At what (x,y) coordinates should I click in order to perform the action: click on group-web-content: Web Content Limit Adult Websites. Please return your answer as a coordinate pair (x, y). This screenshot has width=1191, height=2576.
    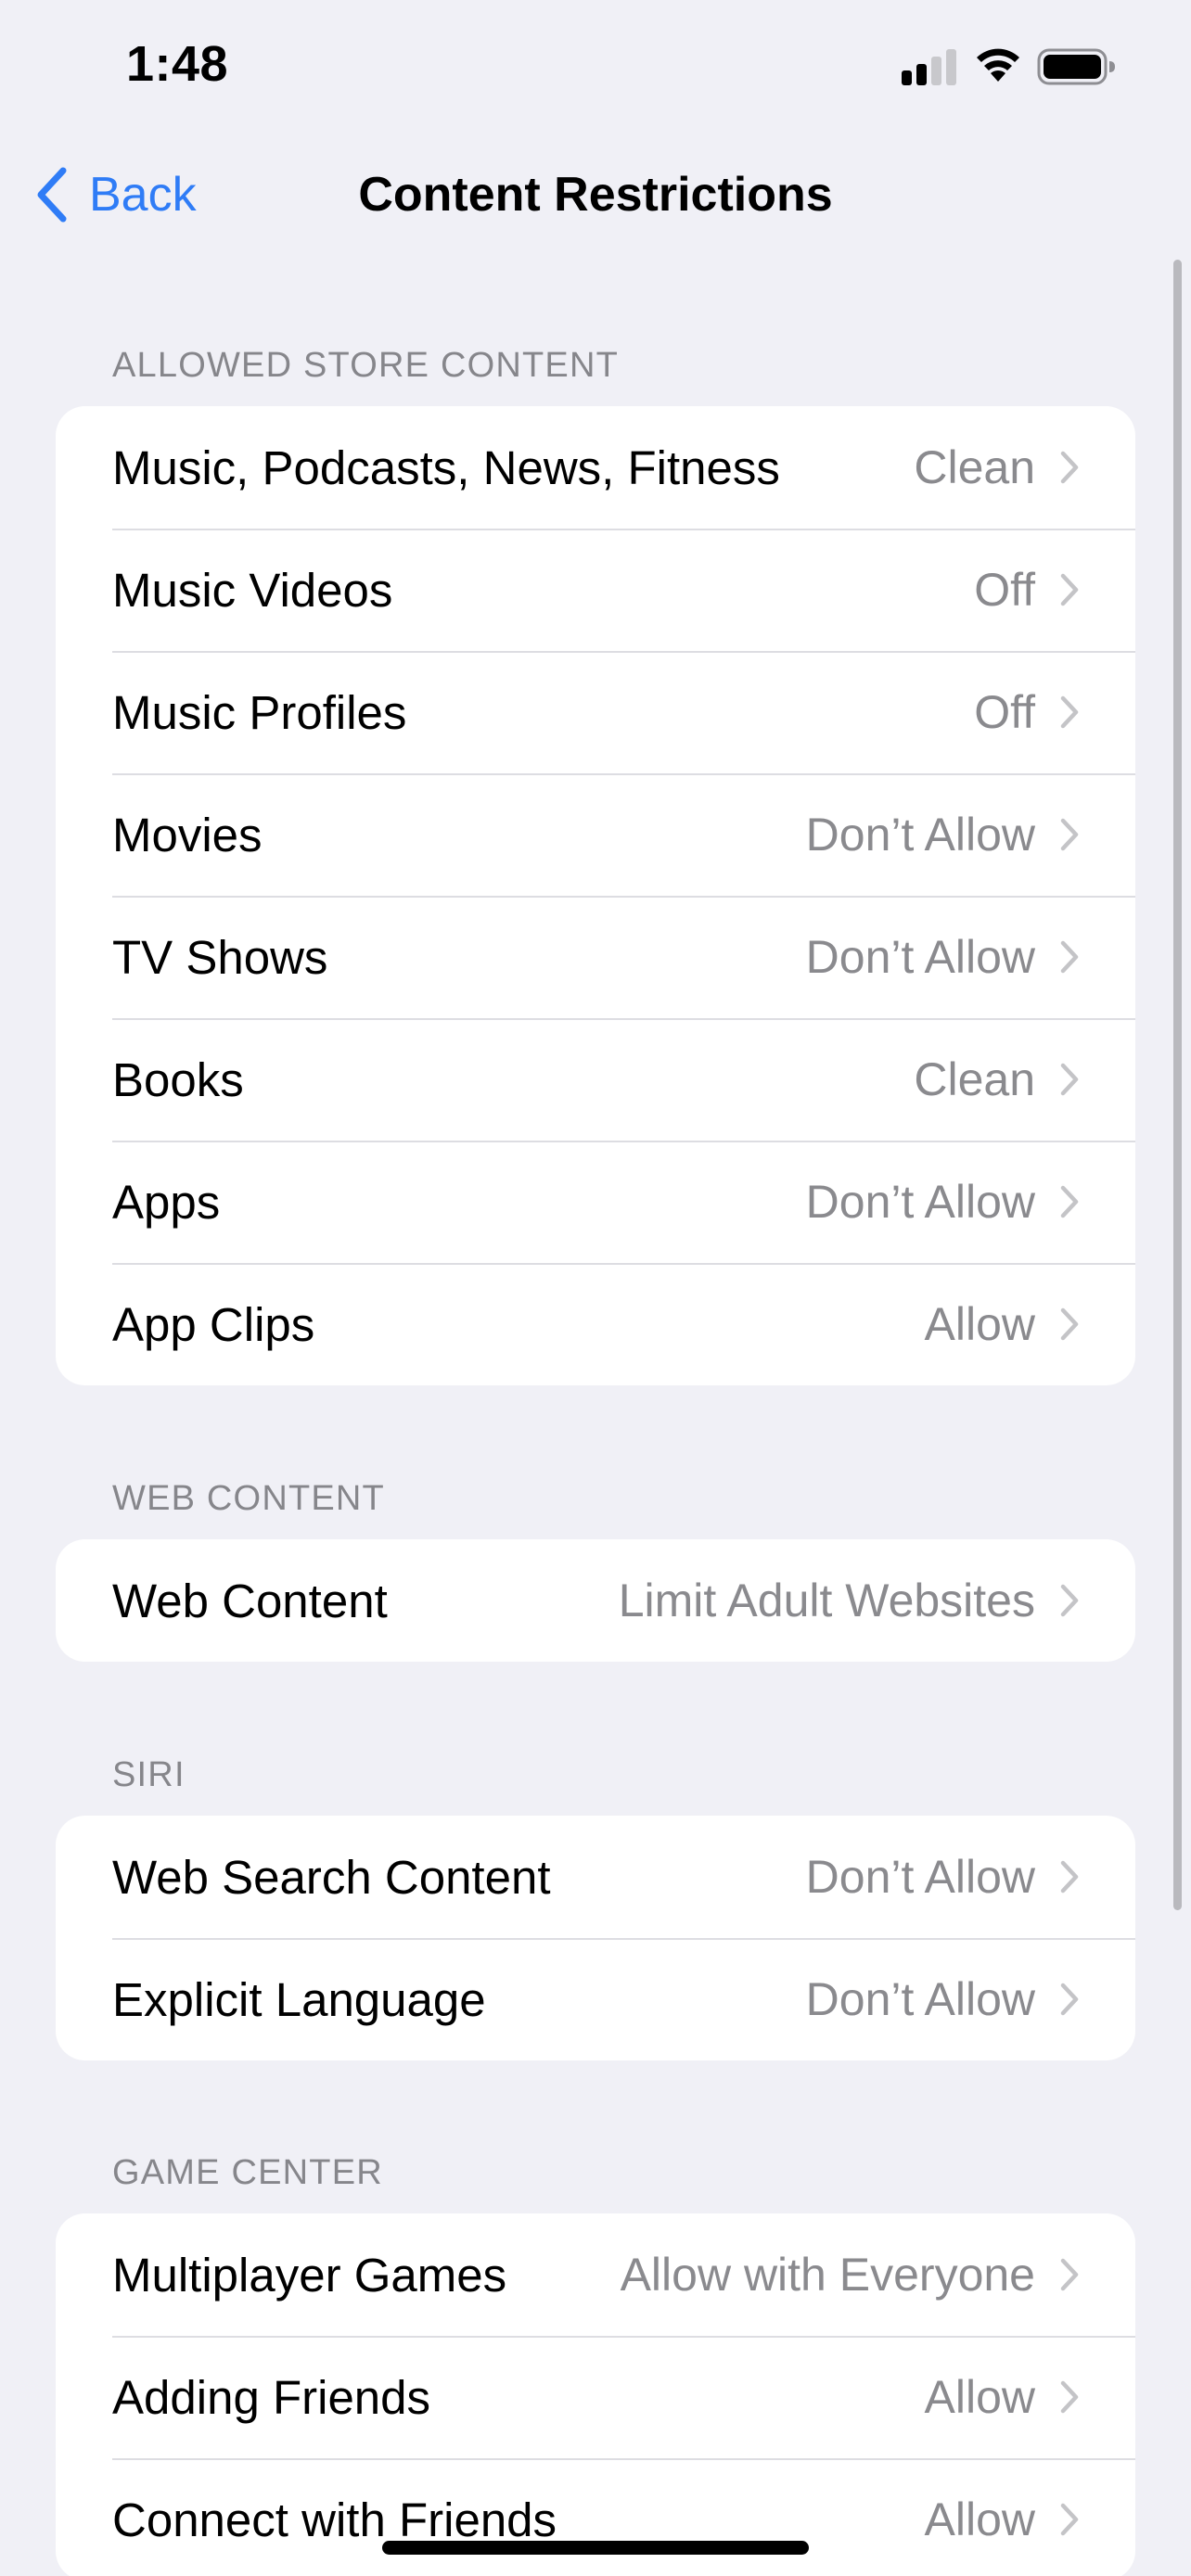
    Looking at the image, I should click on (595, 1600).